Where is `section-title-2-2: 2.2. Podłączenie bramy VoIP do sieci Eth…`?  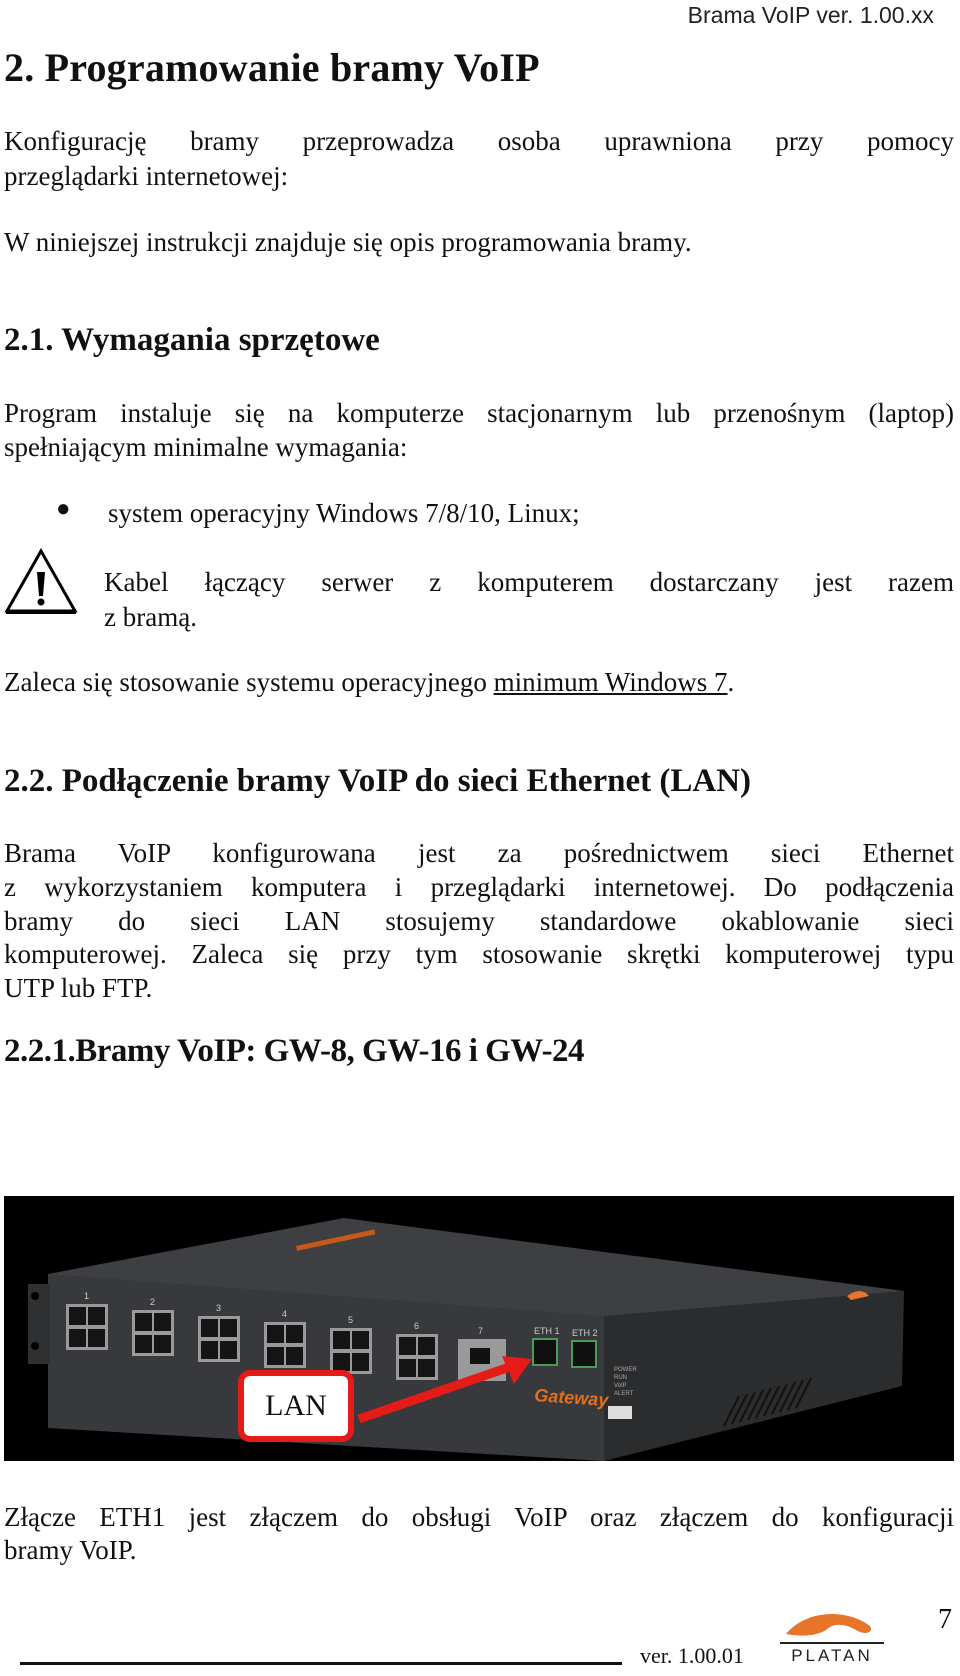 section-title-2-2: 2.2. Podłączenie bramy VoIP do sieci Eth… is located at coordinates (378, 781).